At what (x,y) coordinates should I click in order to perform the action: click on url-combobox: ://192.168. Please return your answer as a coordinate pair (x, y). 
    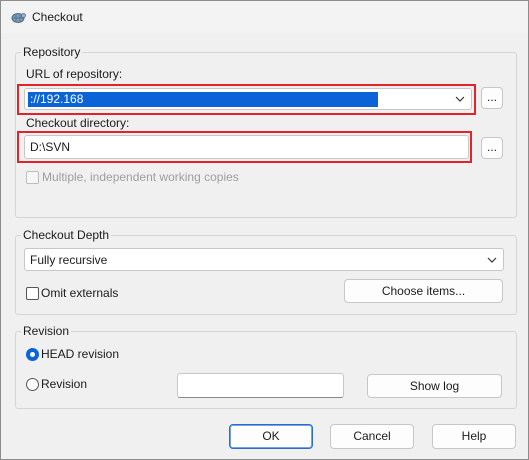
    Looking at the image, I should click on (248, 99).